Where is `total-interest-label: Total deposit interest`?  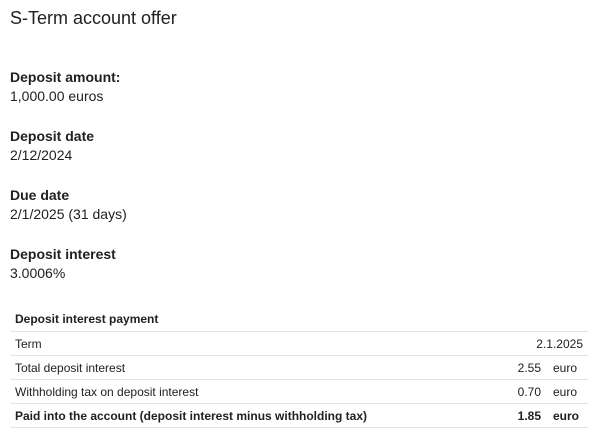
total-interest-label: Total deposit interest is located at coordinates (255, 367).